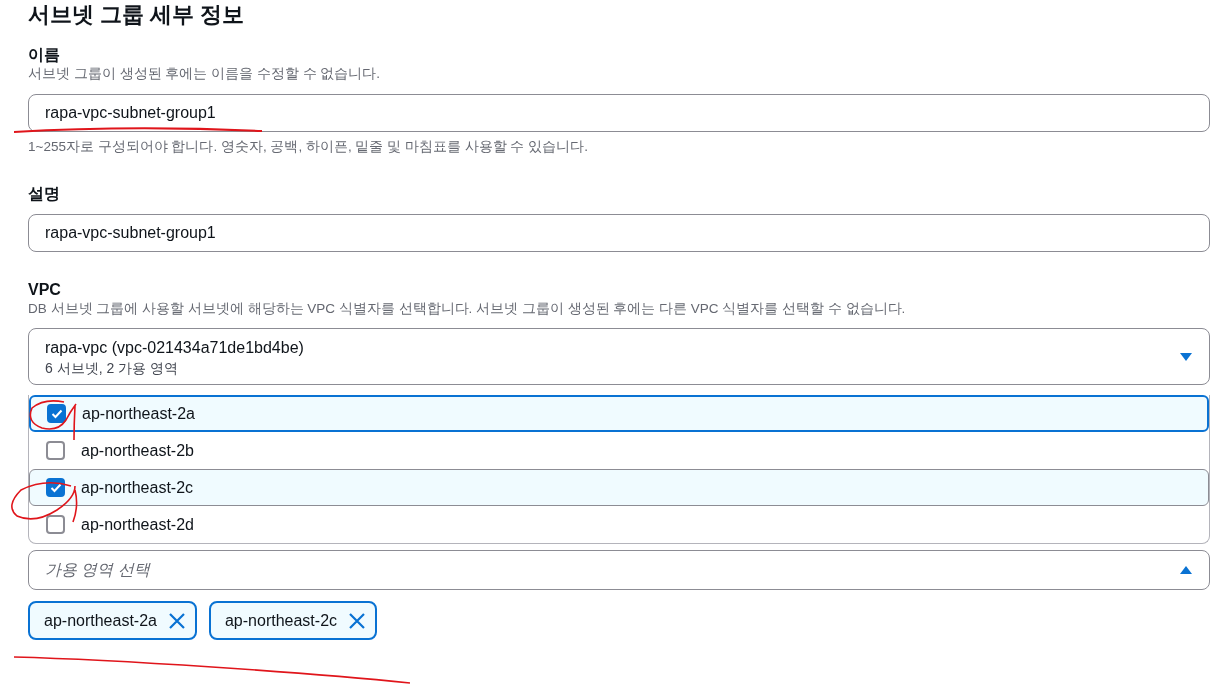  What do you see at coordinates (112, 367) in the screenshot?
I see `vpc-detail: 6 서브넷, 2 가용 영역` at bounding box center [112, 367].